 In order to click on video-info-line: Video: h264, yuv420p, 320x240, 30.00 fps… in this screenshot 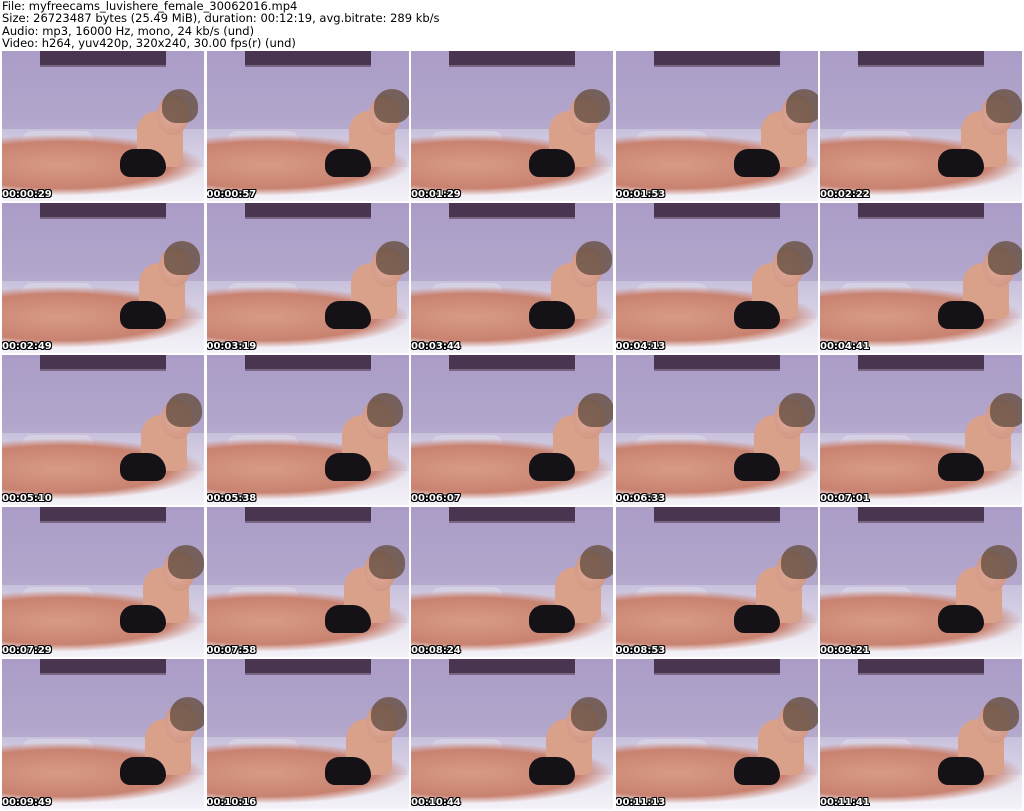, I will do `click(149, 43)`.